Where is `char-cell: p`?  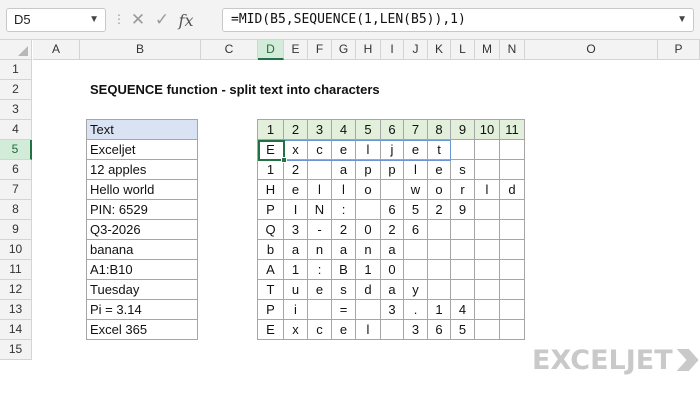 char-cell: p is located at coordinates (368, 169).